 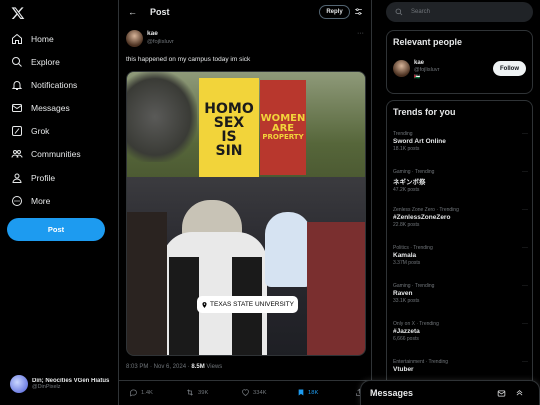 What do you see at coordinates (188, 59) in the screenshot?
I see `tweet-text: this happened on my campus today im sick` at bounding box center [188, 59].